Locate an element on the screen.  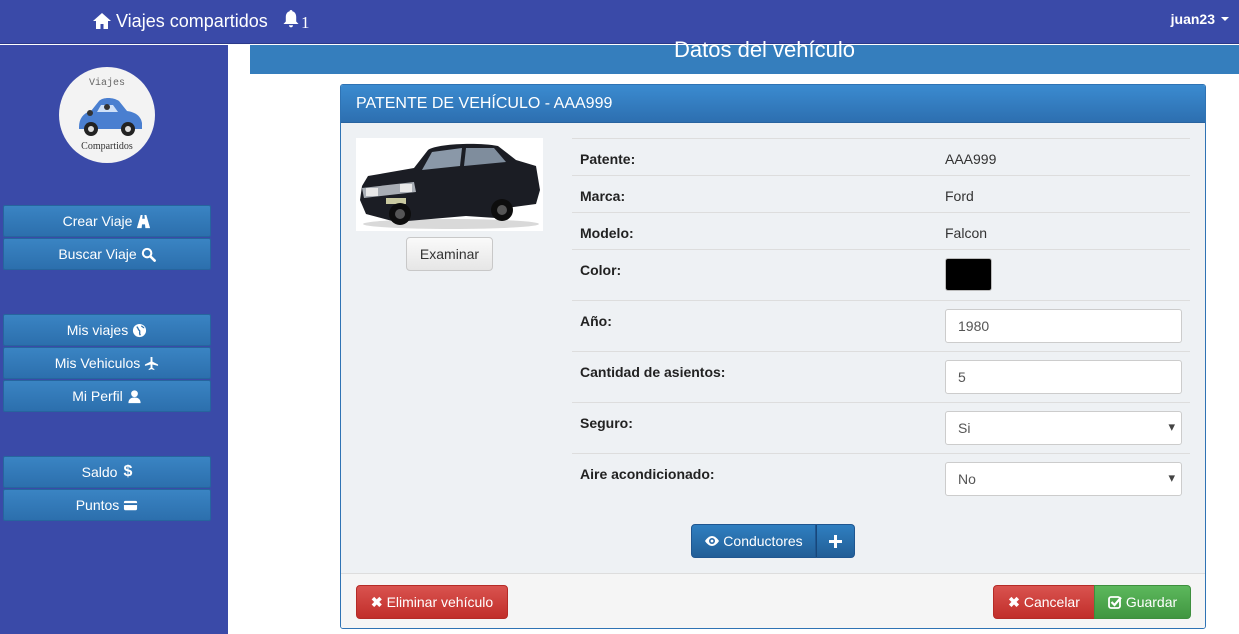
asientos-label: Cantidad de asientos: is located at coordinates (653, 372).